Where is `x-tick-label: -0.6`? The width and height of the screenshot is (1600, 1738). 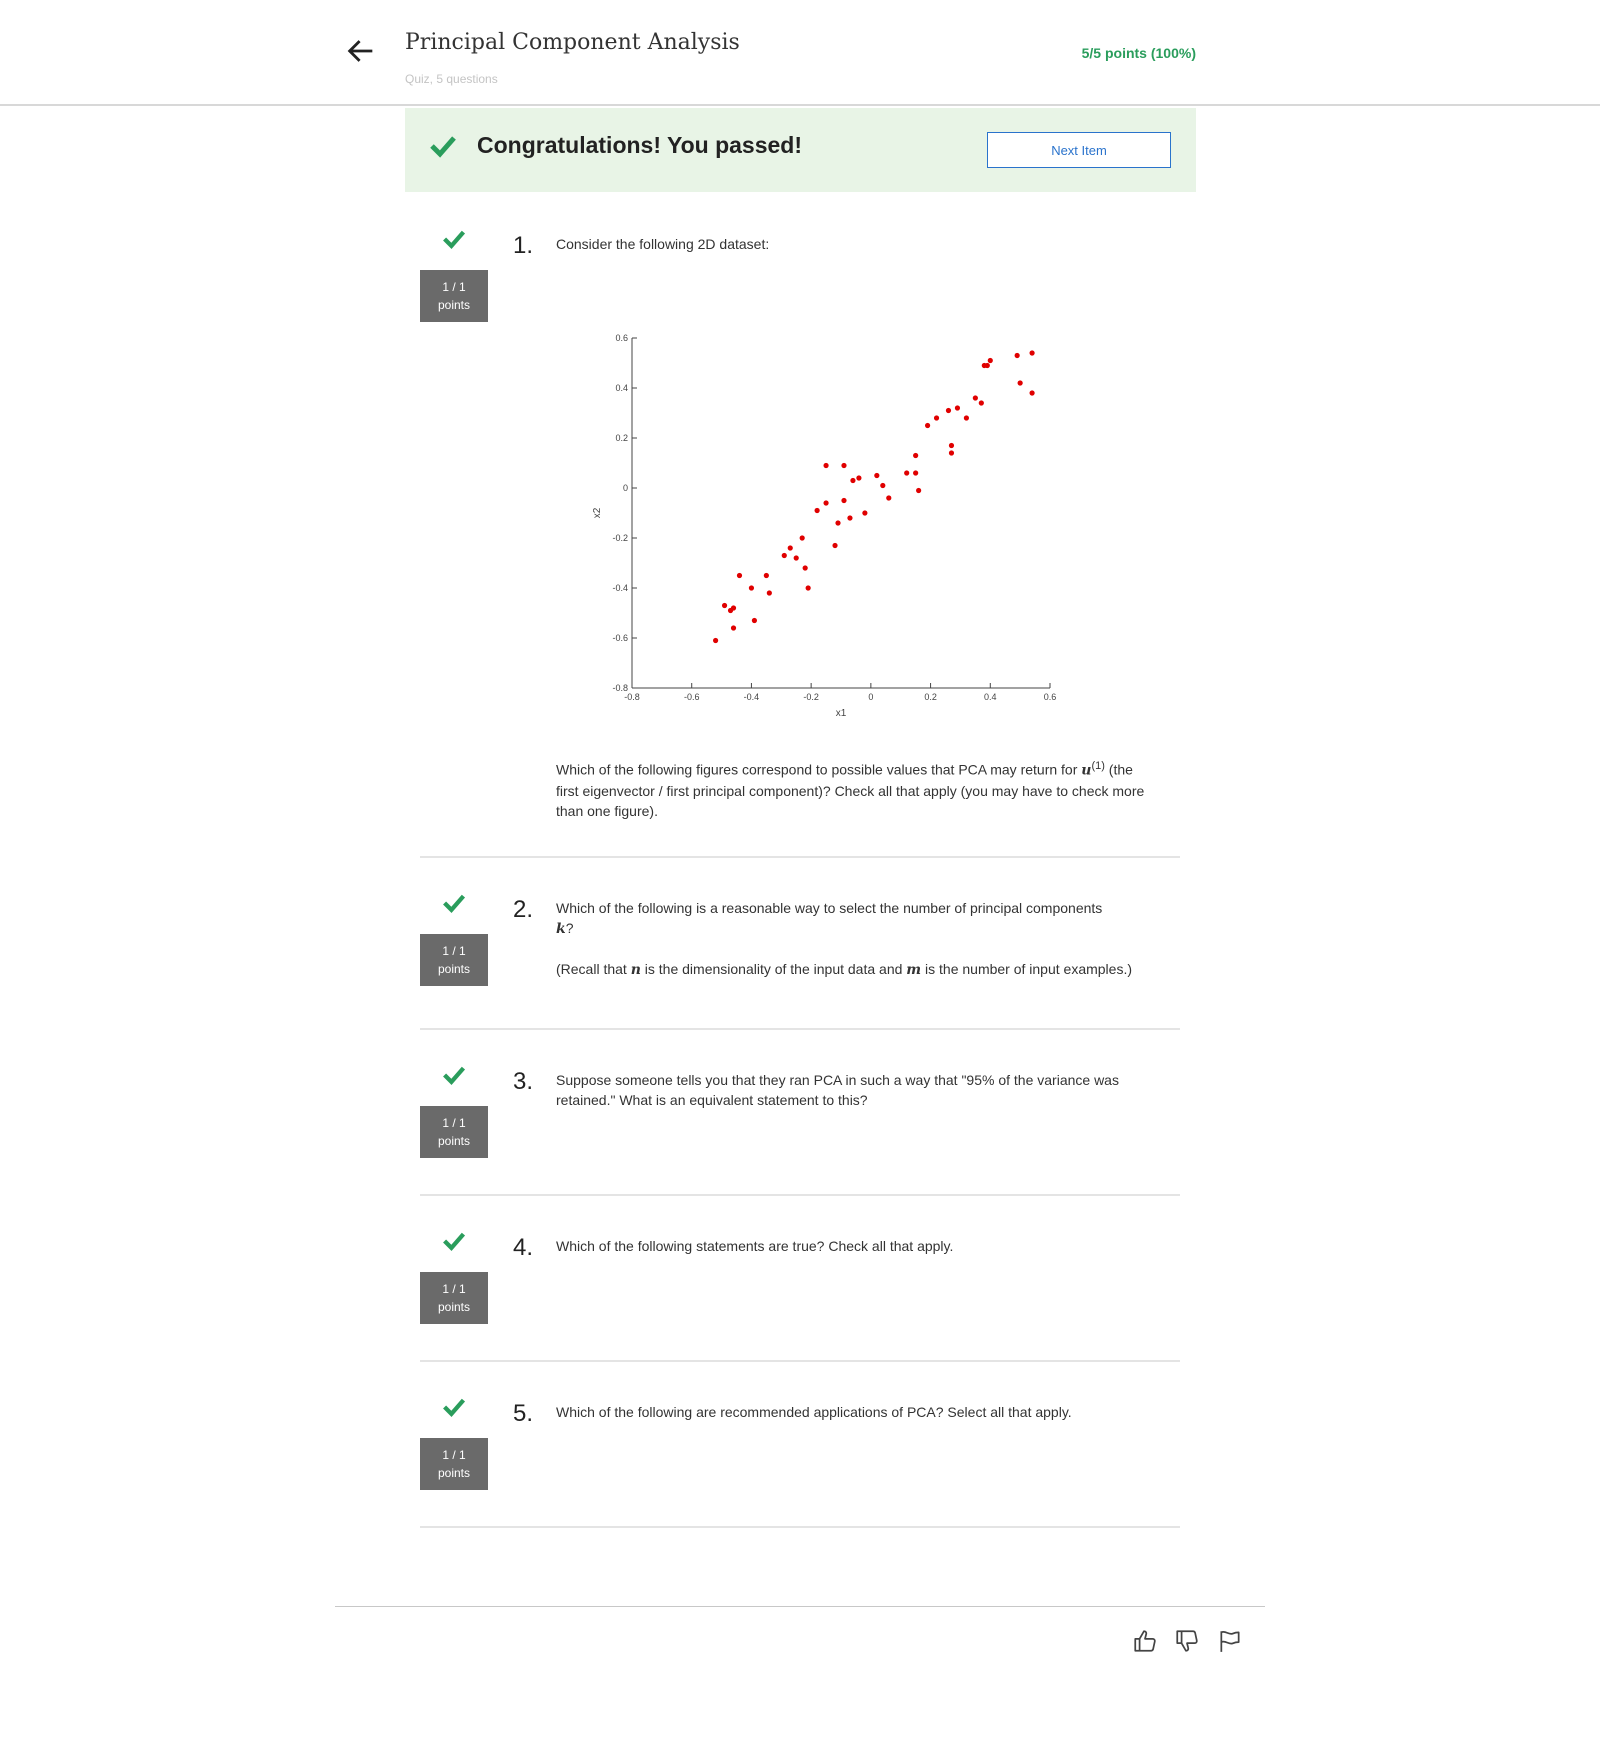
x-tick-label: -0.6 is located at coordinates (692, 697).